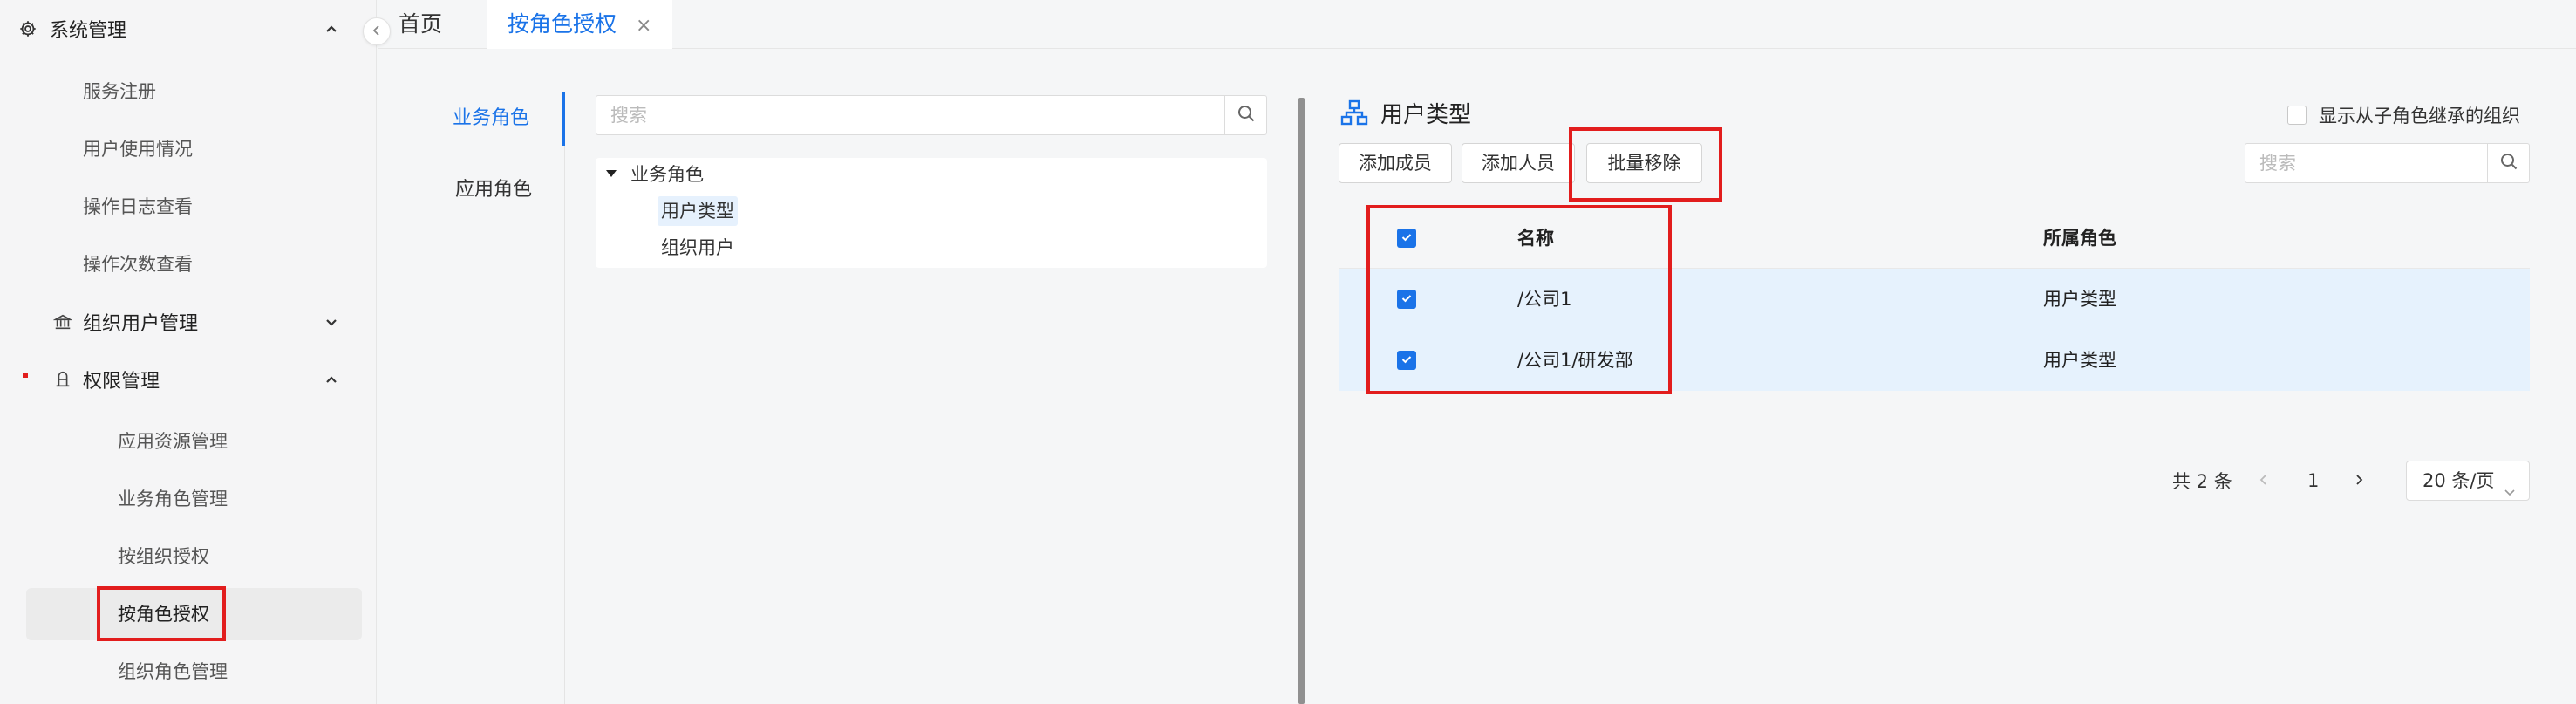 The image size is (2576, 704). What do you see at coordinates (485, 119) in the screenshot?
I see `tab-business-role: 业务角色` at bounding box center [485, 119].